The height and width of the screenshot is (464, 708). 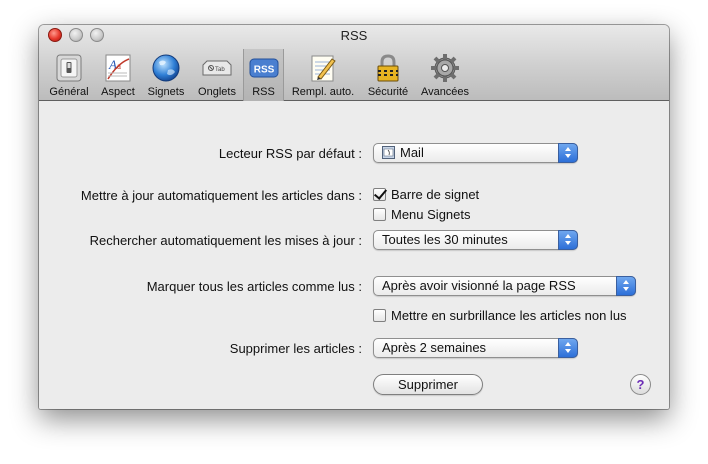 I want to click on default-reader-popup: Mail, so click(x=475, y=153).